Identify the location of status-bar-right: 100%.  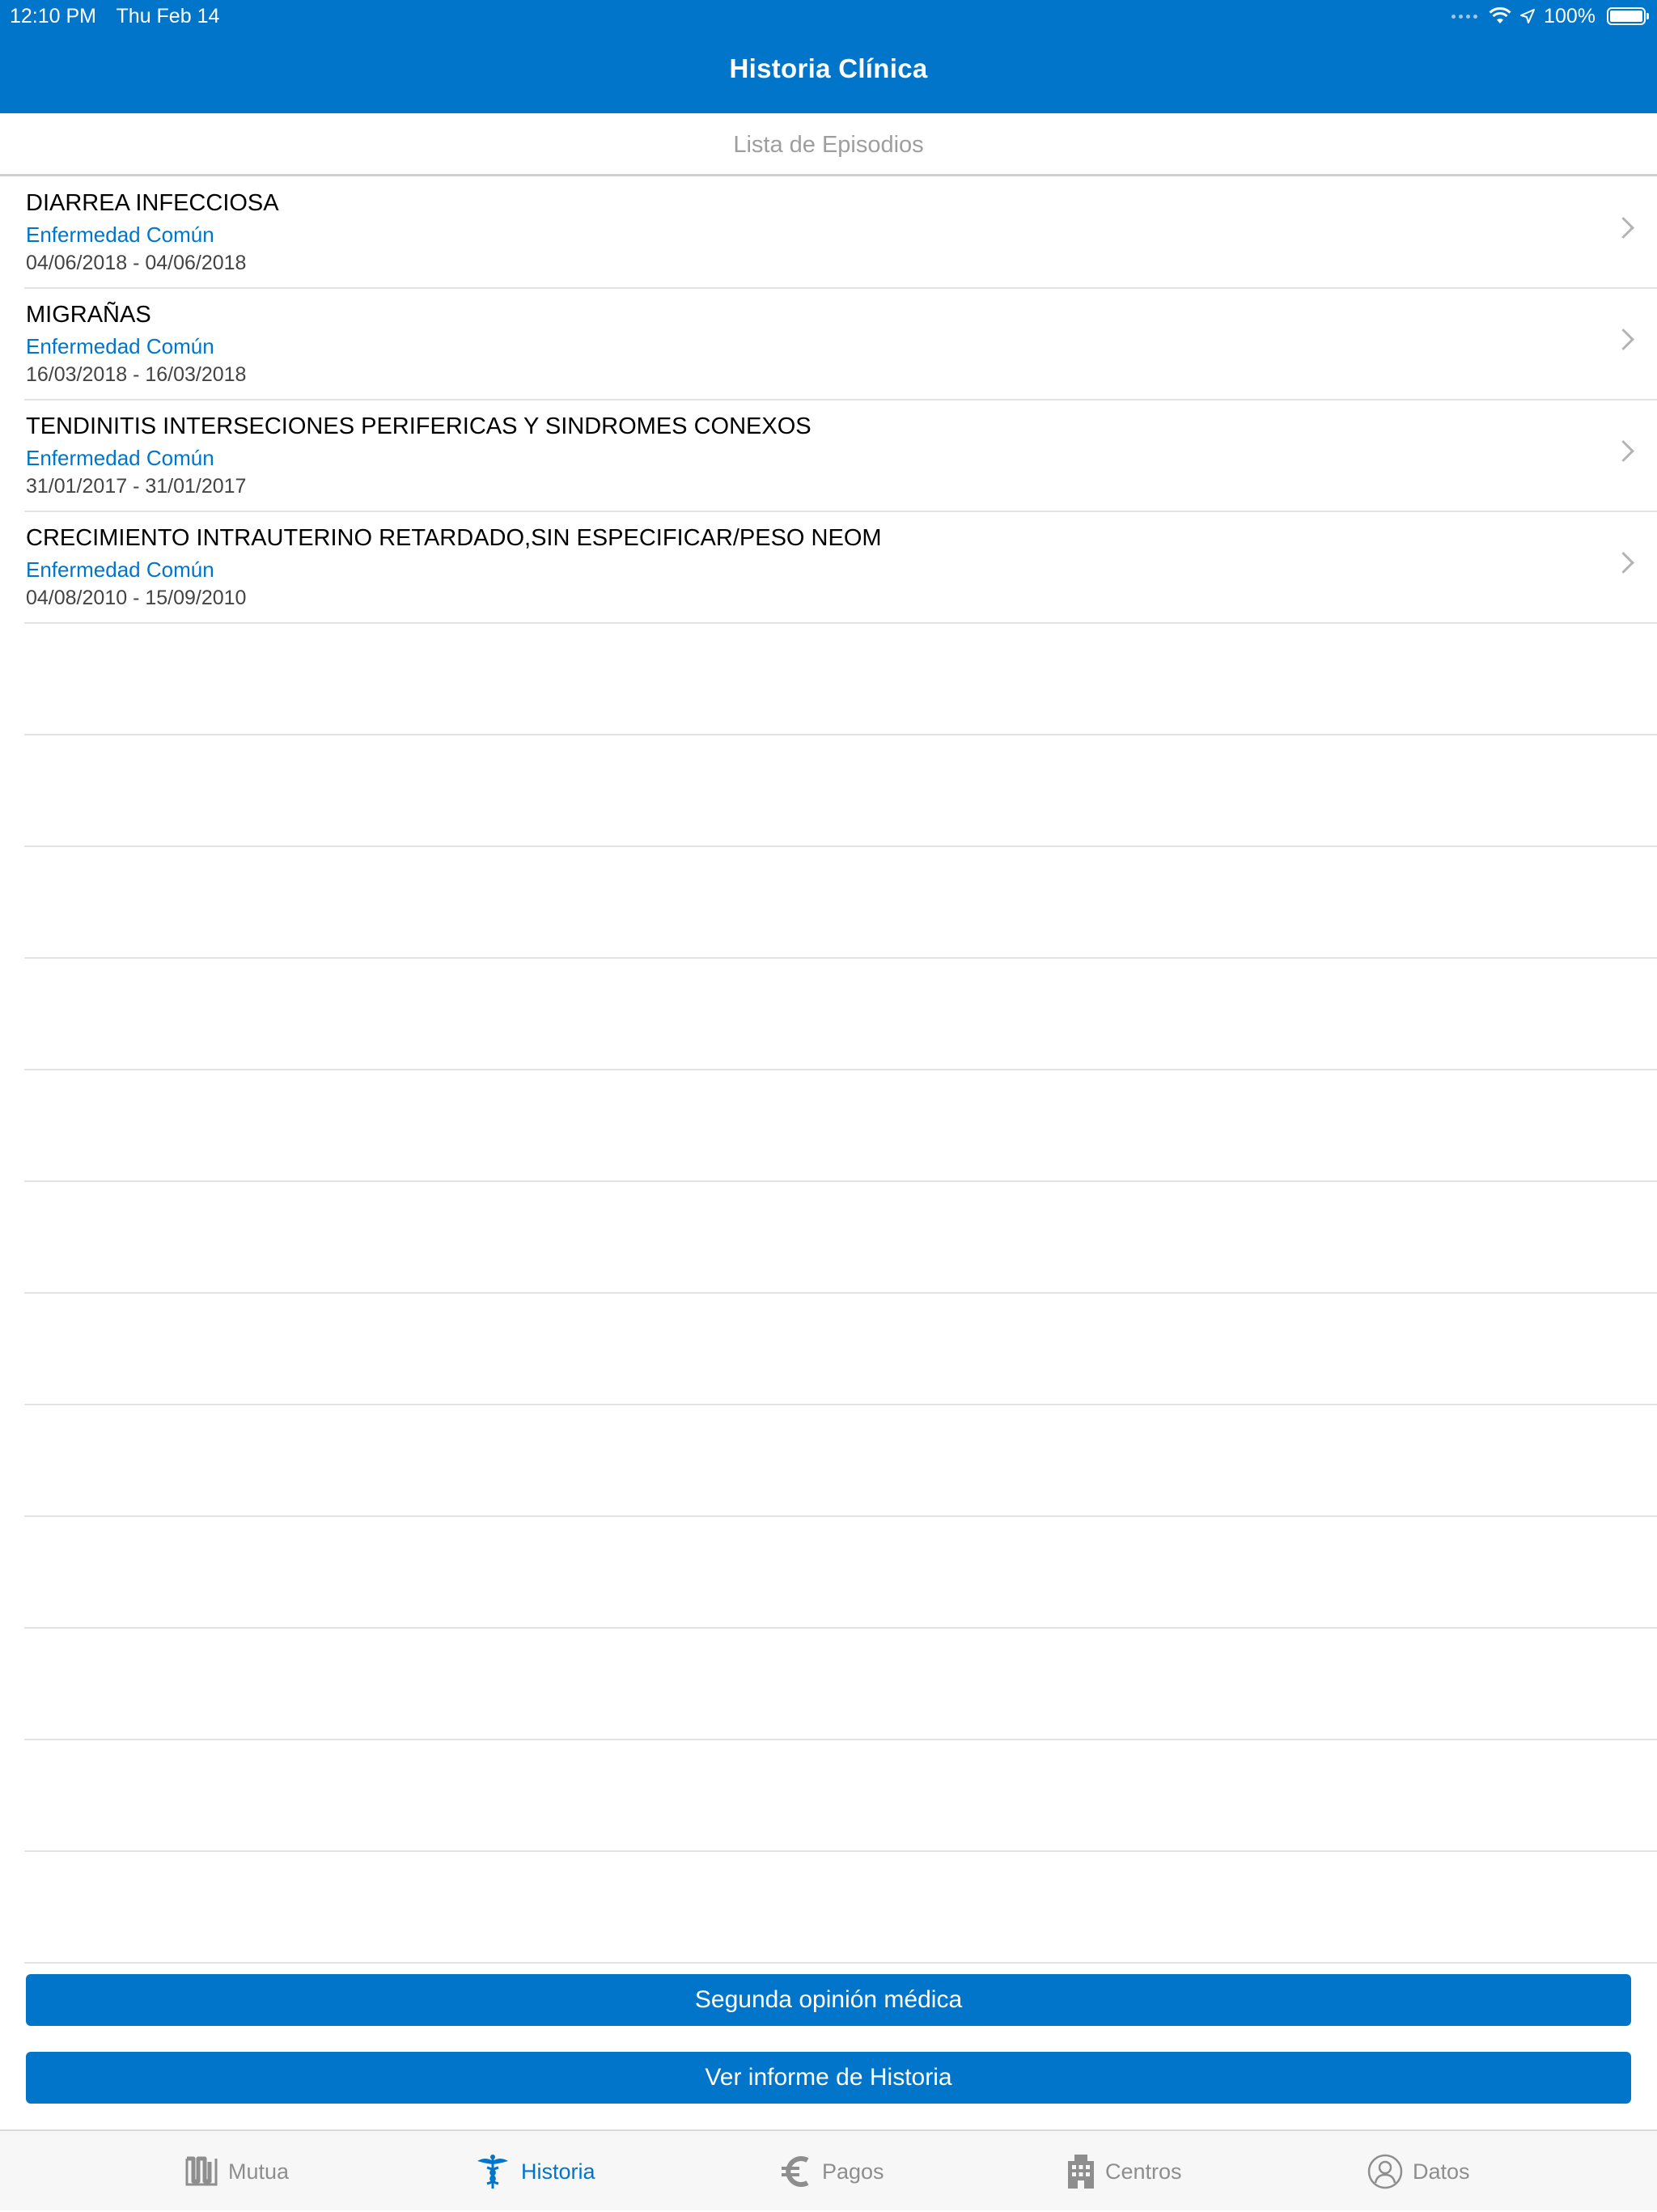
(1550, 16).